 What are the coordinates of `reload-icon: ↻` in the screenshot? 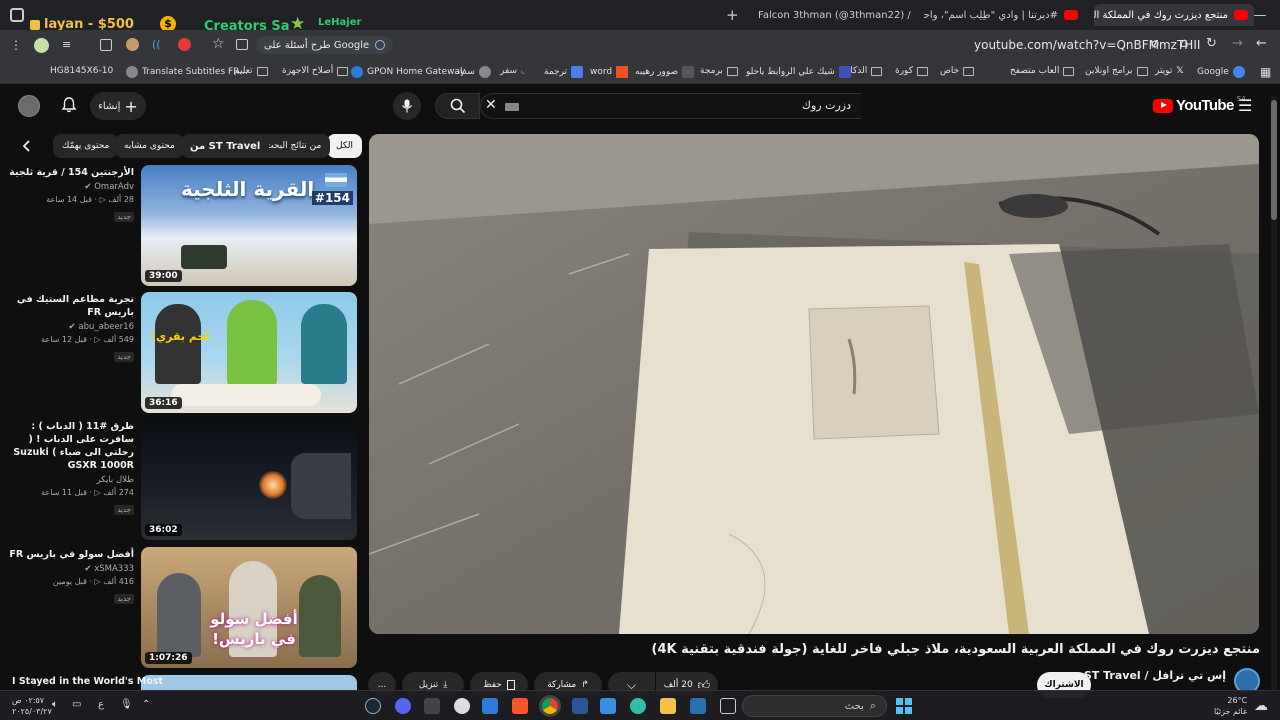 It's located at (1211, 43).